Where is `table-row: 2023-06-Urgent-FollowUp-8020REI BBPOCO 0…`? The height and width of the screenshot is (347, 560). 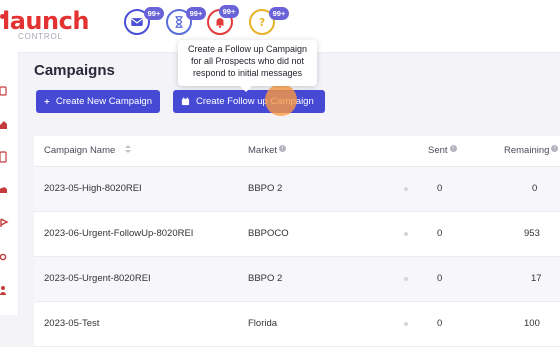 table-row: 2023-06-Urgent-FollowUp-8020REI BBPOCO 0… is located at coordinates (297, 234).